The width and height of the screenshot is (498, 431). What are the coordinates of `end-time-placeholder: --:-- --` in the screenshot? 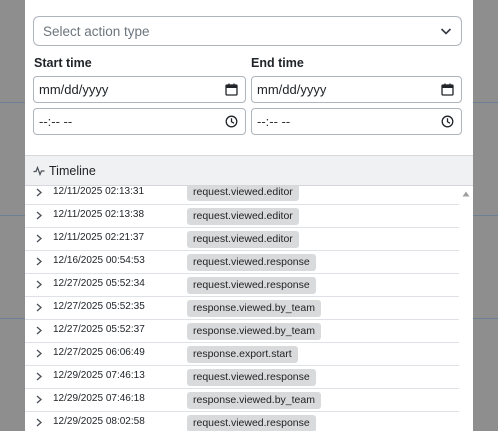 It's located at (274, 121).